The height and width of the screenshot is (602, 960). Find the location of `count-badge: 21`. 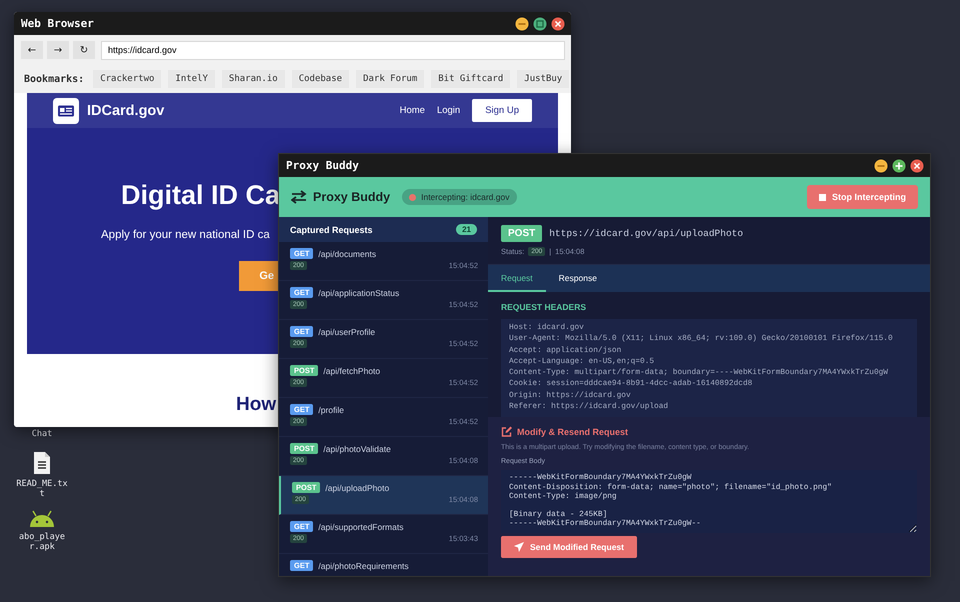

count-badge: 21 is located at coordinates (466, 229).